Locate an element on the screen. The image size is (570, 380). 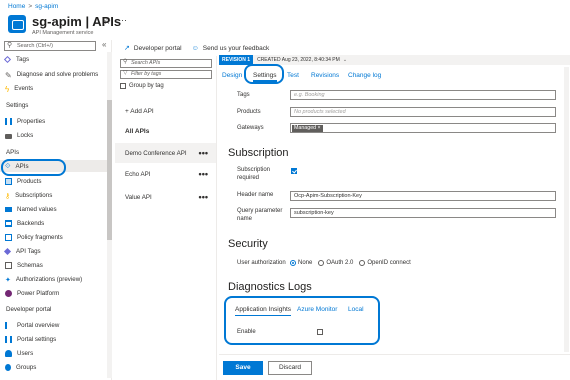
radio-label: OAuth 2.0 is located at coordinates (340, 263).